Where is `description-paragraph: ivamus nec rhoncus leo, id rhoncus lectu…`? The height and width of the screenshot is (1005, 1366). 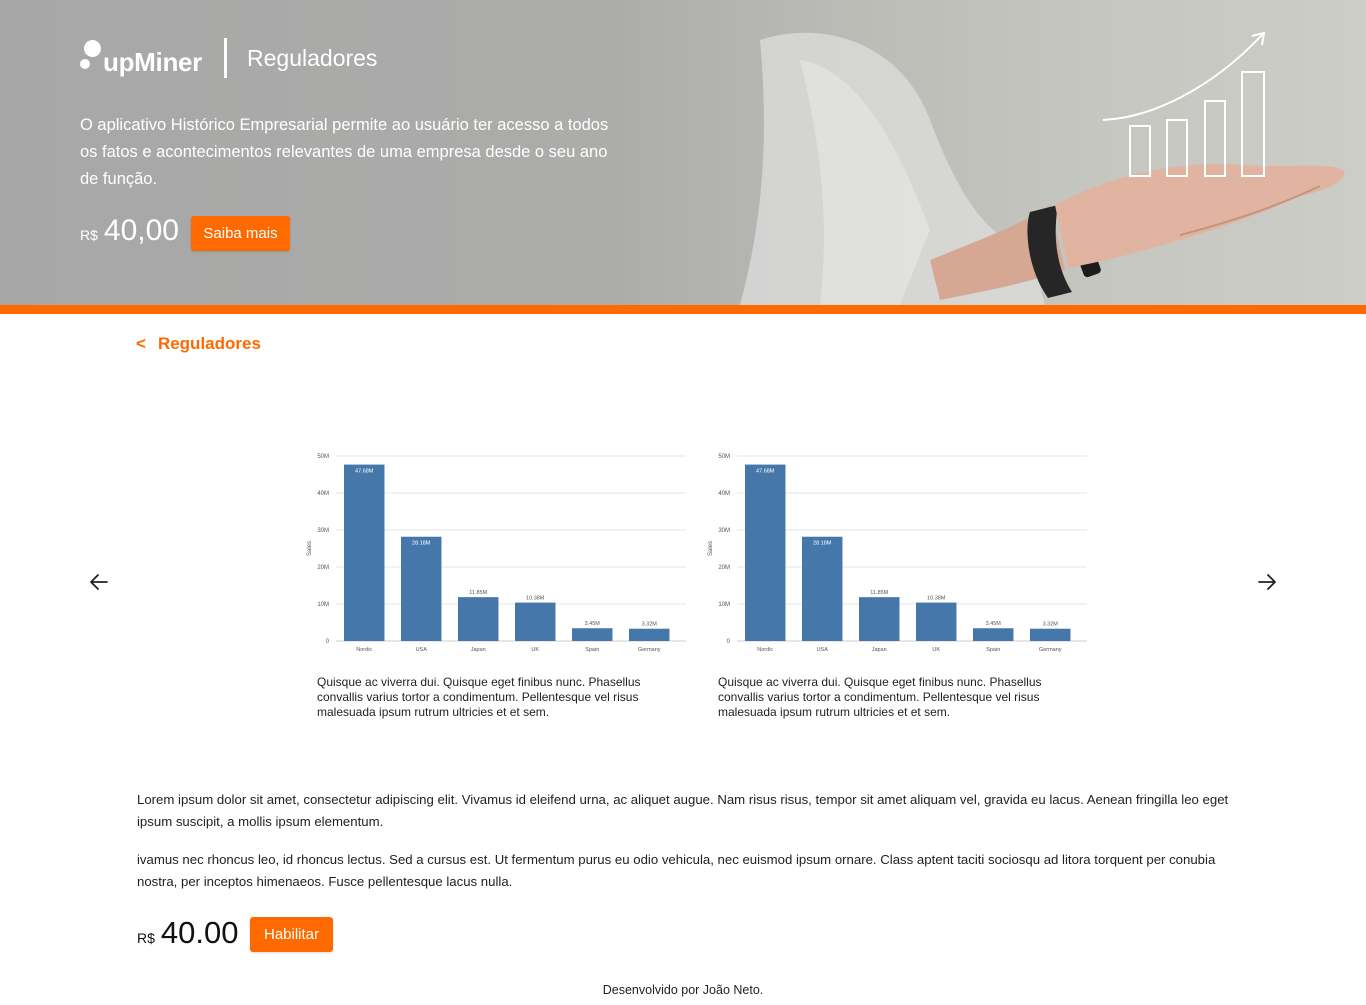 description-paragraph: ivamus nec rhoncus leo, id rhoncus lectu… is located at coordinates (676, 870).